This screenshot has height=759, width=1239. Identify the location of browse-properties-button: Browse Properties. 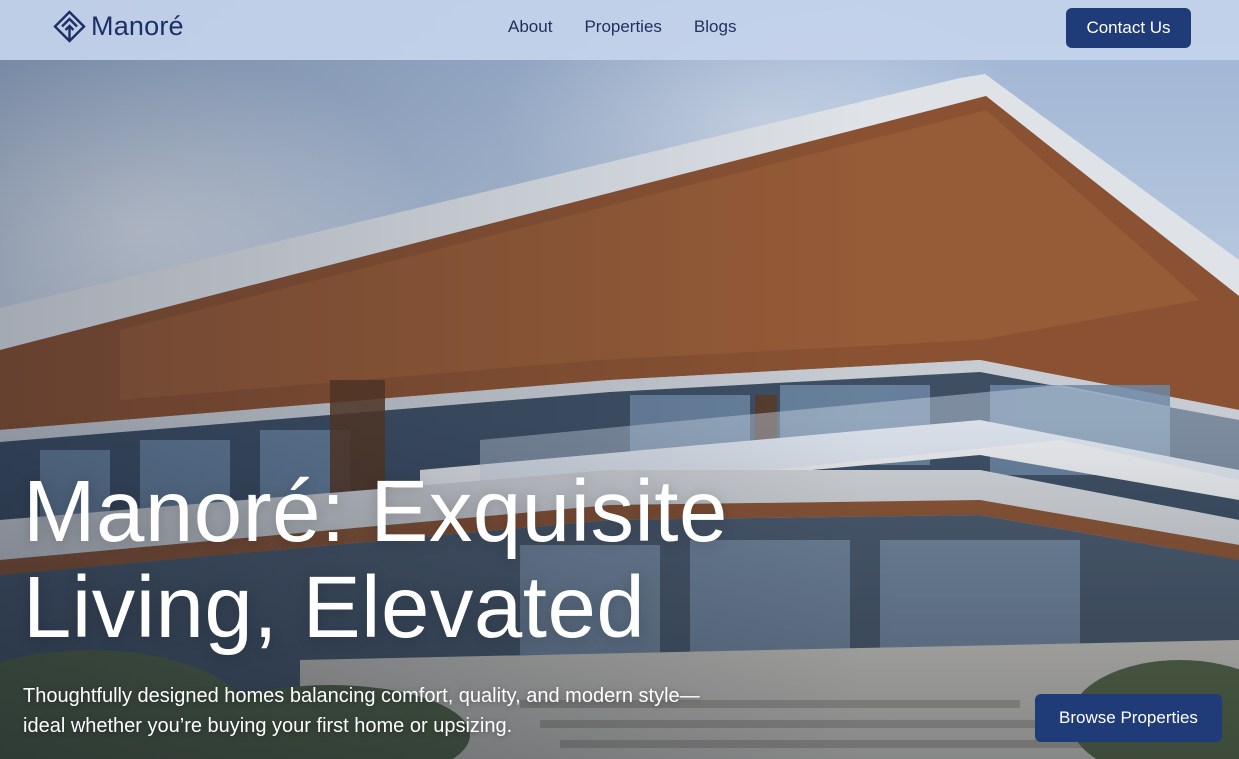
(1128, 718).